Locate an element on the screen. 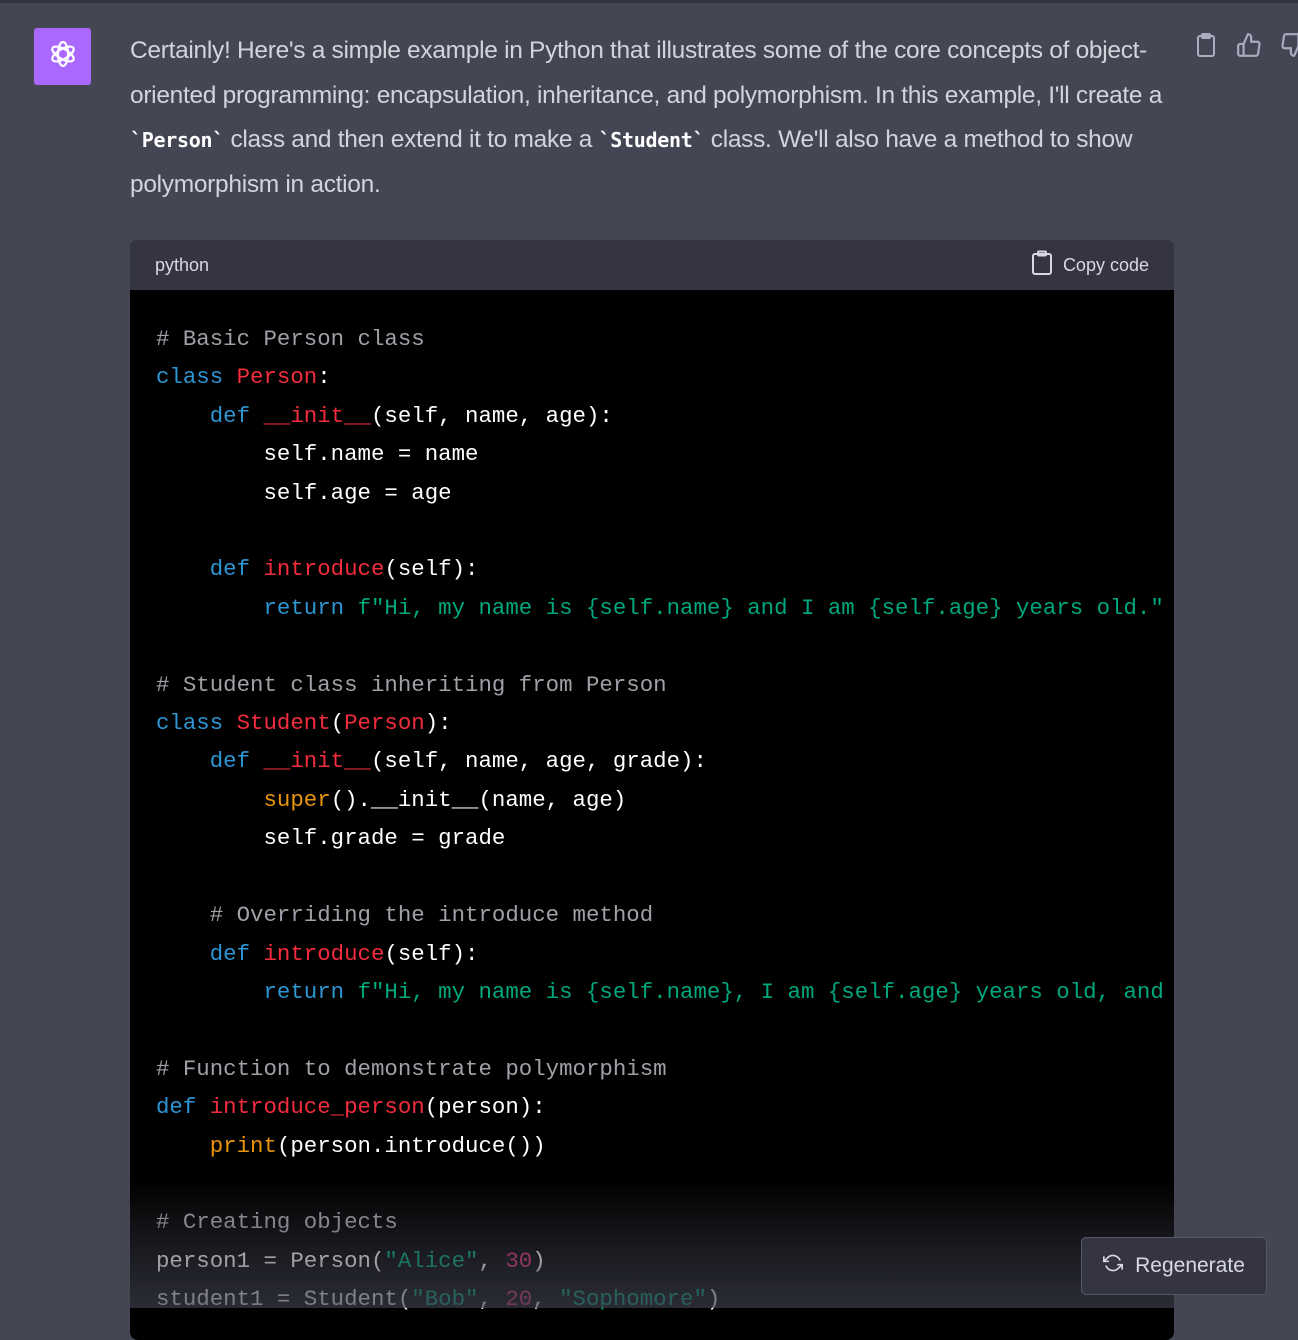  code-text: (self, name, age, grade): is located at coordinates (539, 761).